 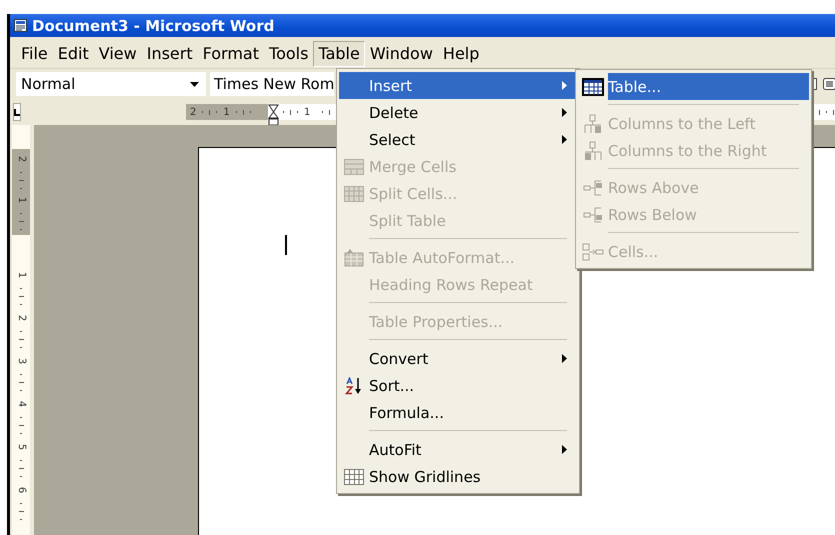 What do you see at coordinates (34, 54) in the screenshot?
I see `menu-bar-item: File` at bounding box center [34, 54].